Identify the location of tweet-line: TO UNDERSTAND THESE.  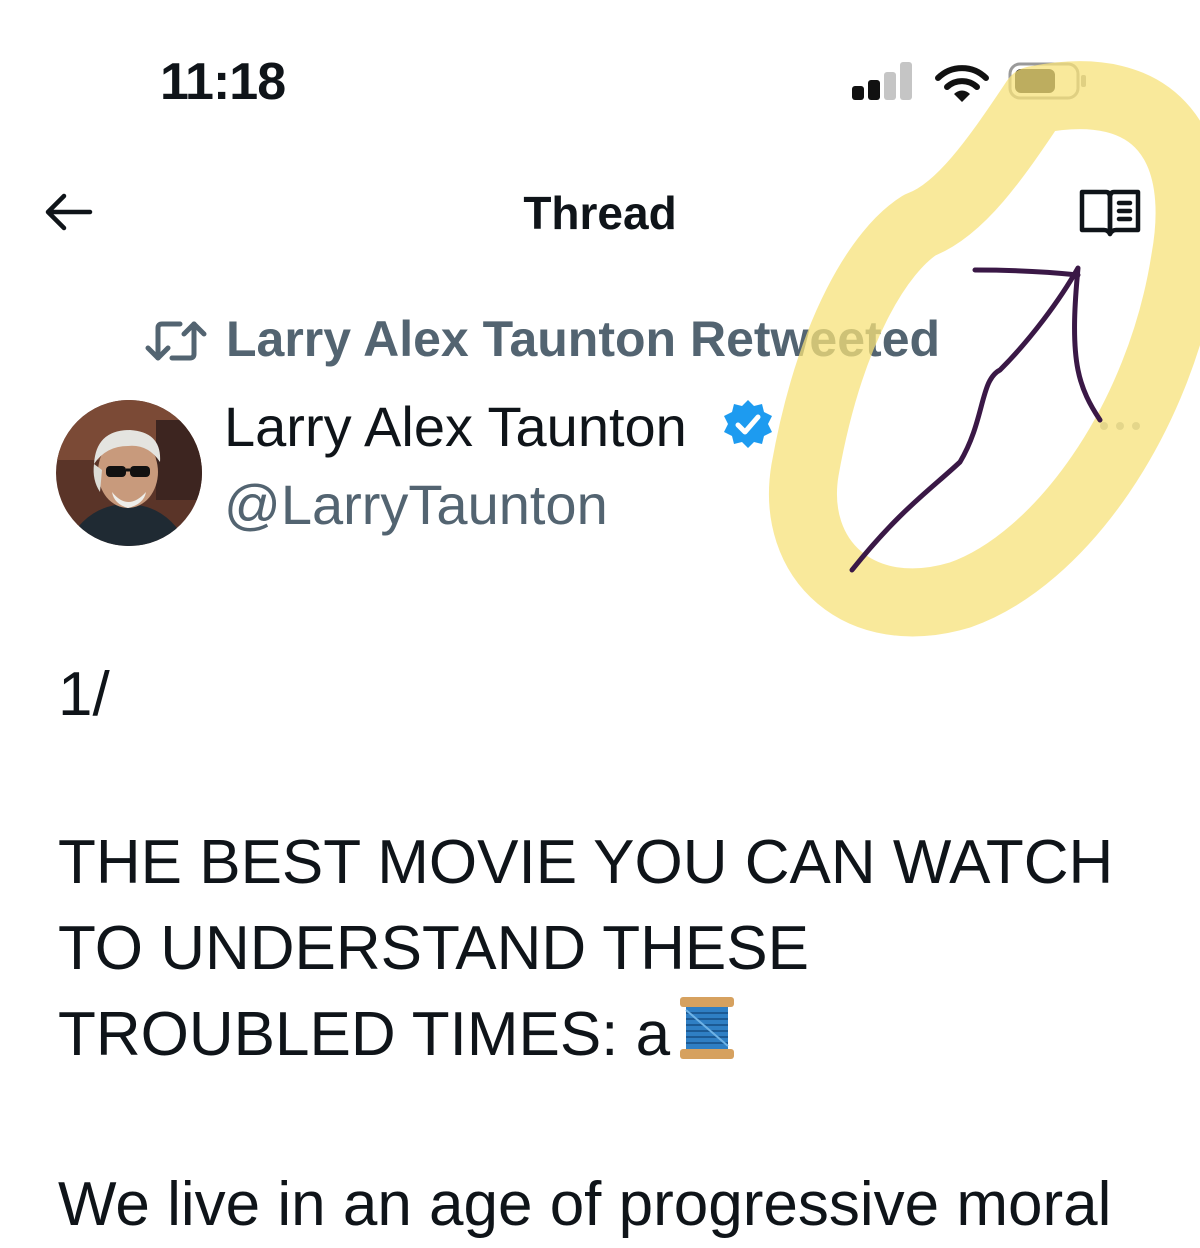
(433, 948).